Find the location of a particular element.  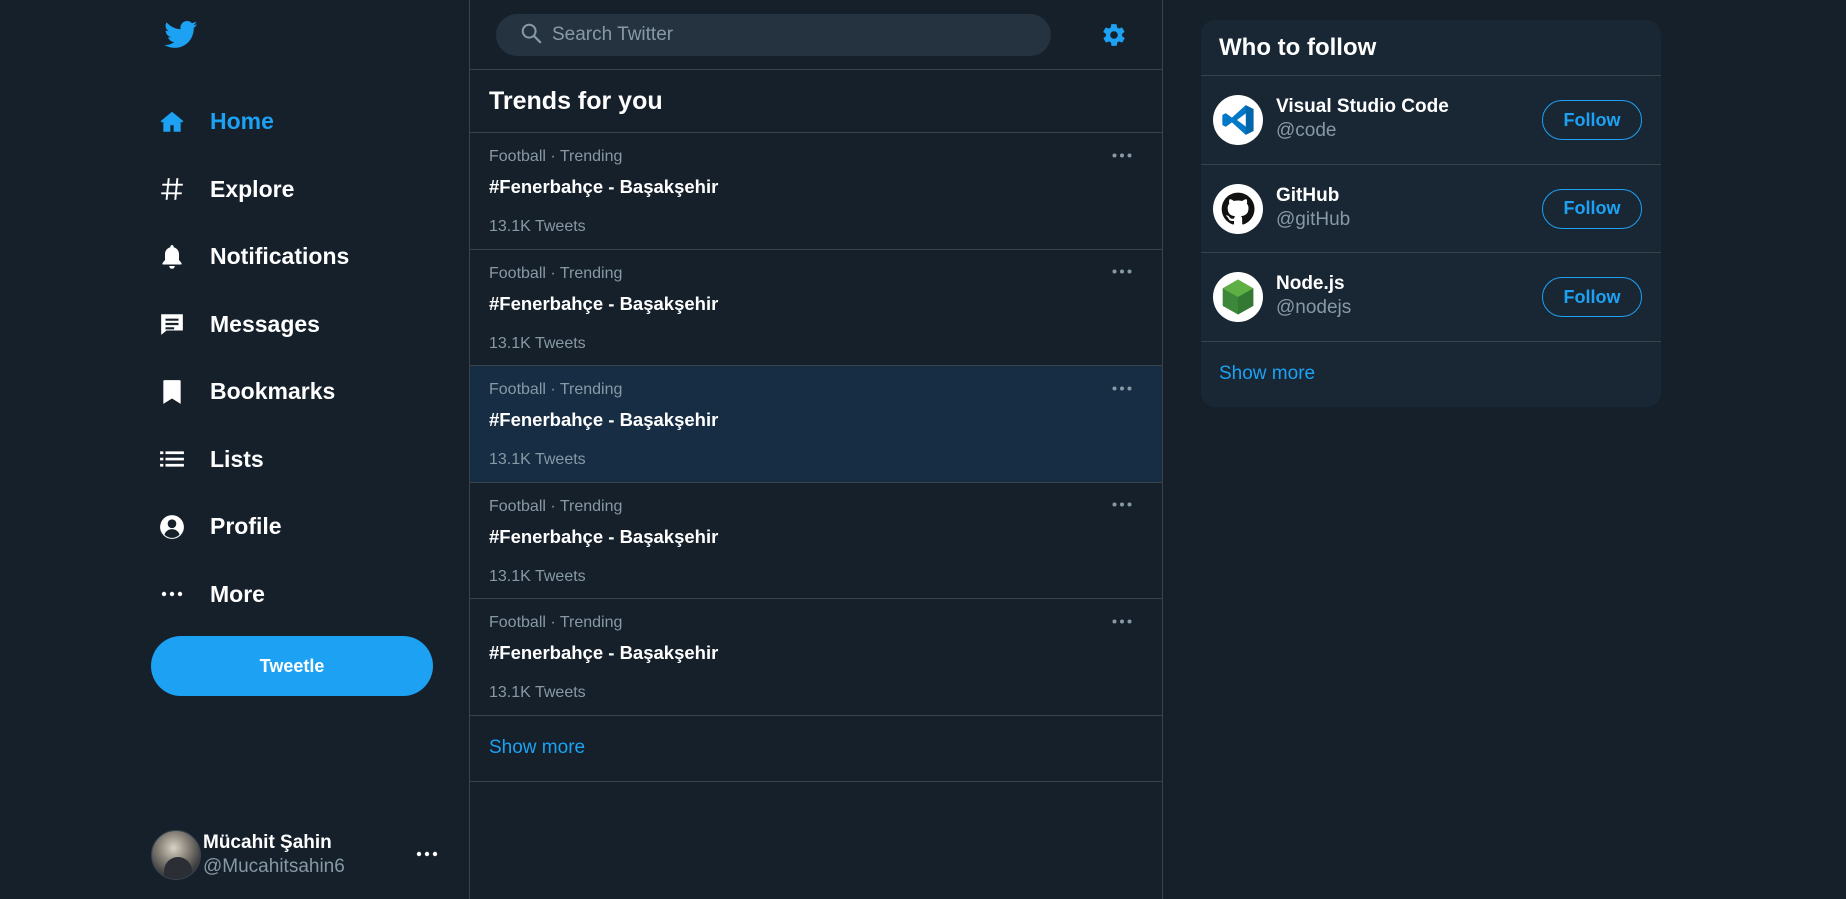

nav-item-more: More is located at coordinates (302, 595).